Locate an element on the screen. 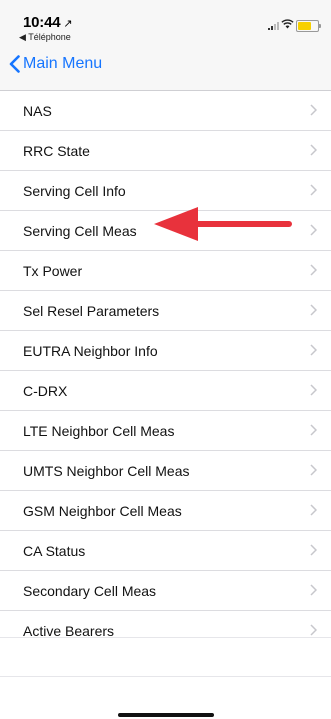  menu-item-label: Tx Power is located at coordinates (53, 270).